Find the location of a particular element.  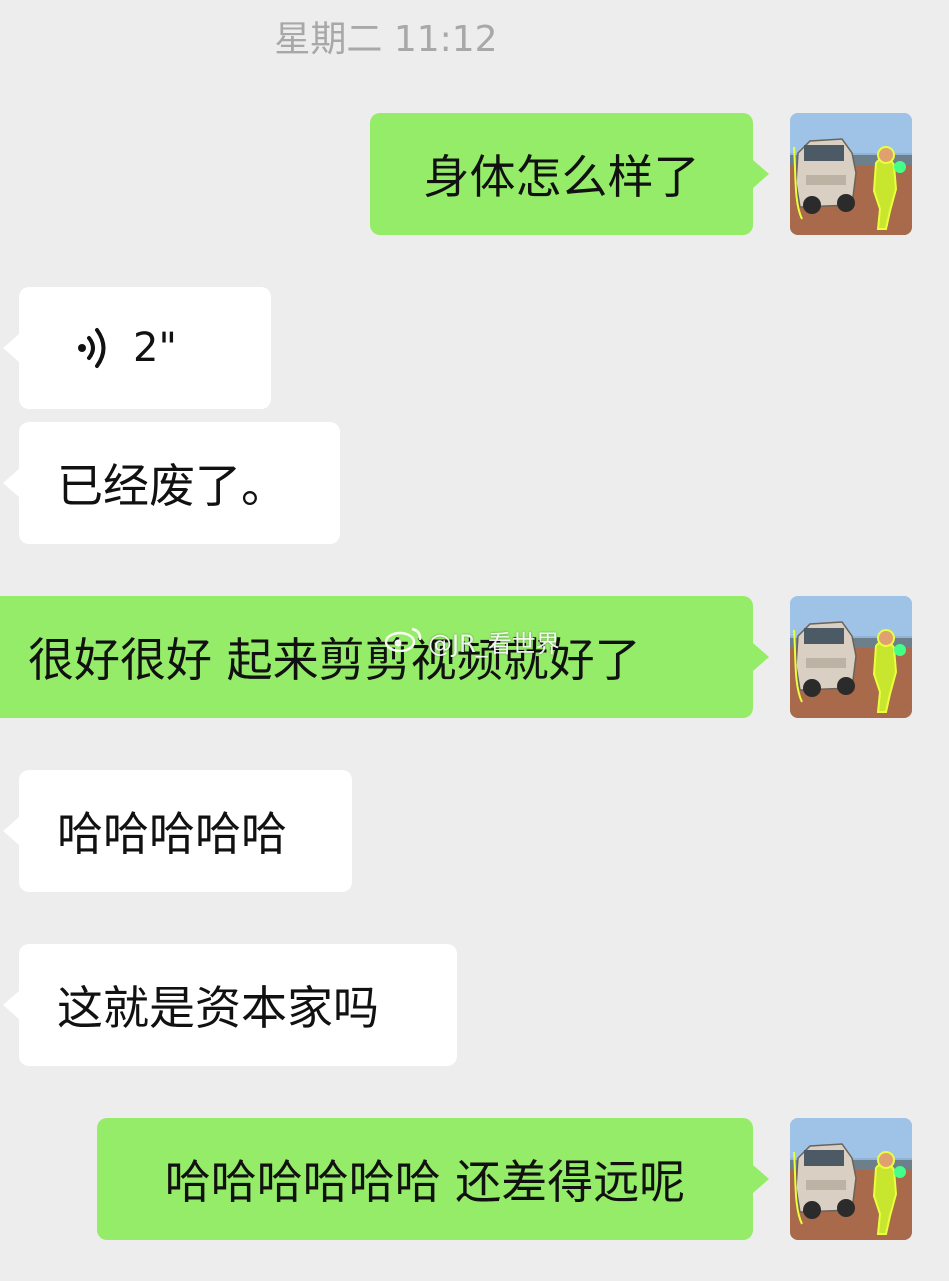

watermark: @JR_看世界 is located at coordinates (472, 641).